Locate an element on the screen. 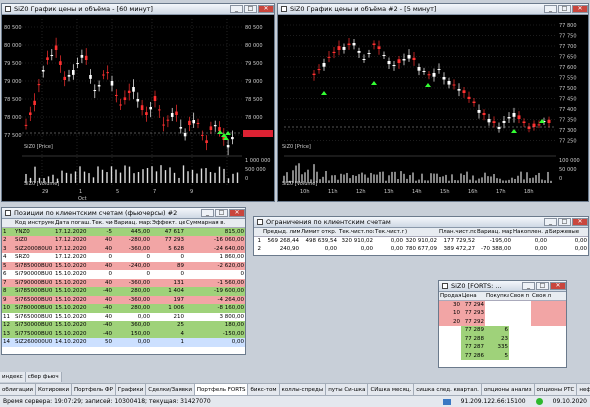  tab-5: Портфель FORTS is located at coordinates (221, 389).